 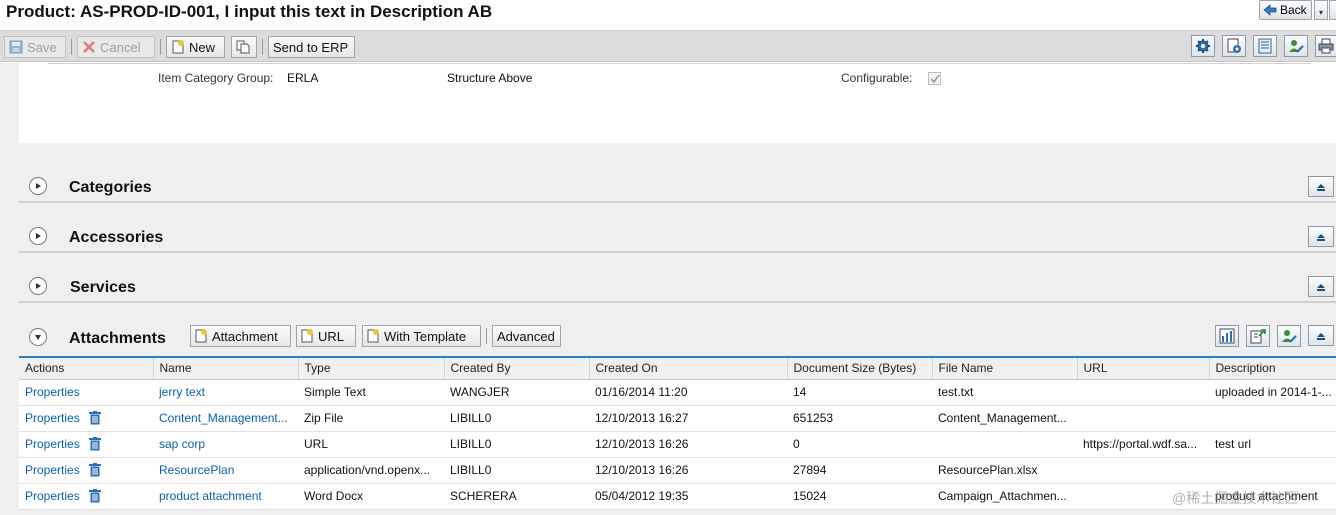 I want to click on column-header-created-by: Created By, so click(x=517, y=368).